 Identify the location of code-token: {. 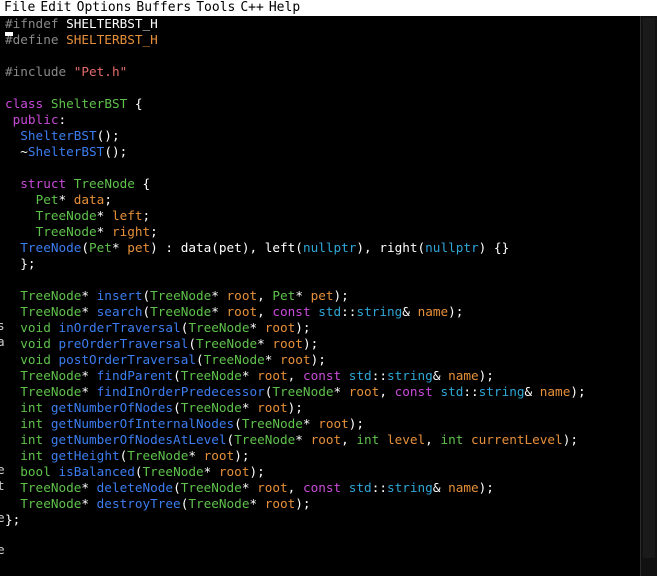
(142, 183).